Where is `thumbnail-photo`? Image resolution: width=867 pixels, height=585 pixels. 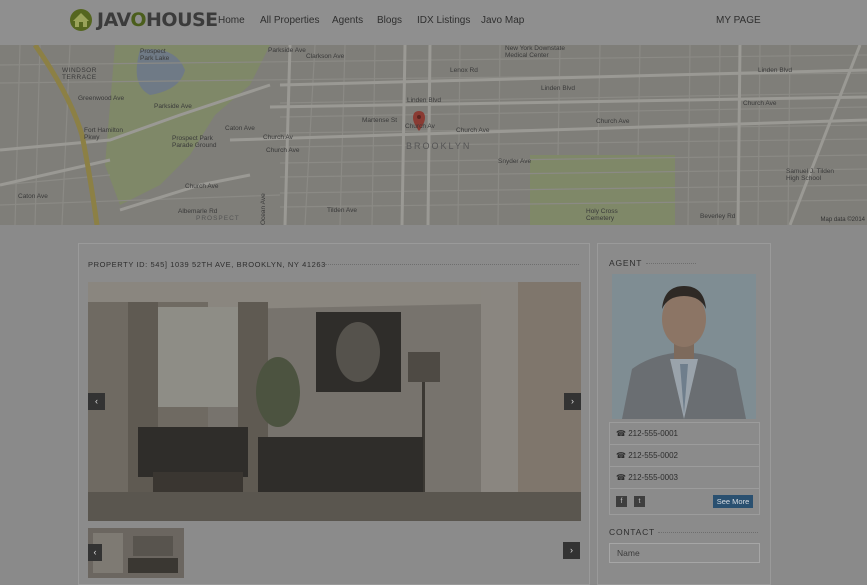 thumbnail-photo is located at coordinates (136, 553).